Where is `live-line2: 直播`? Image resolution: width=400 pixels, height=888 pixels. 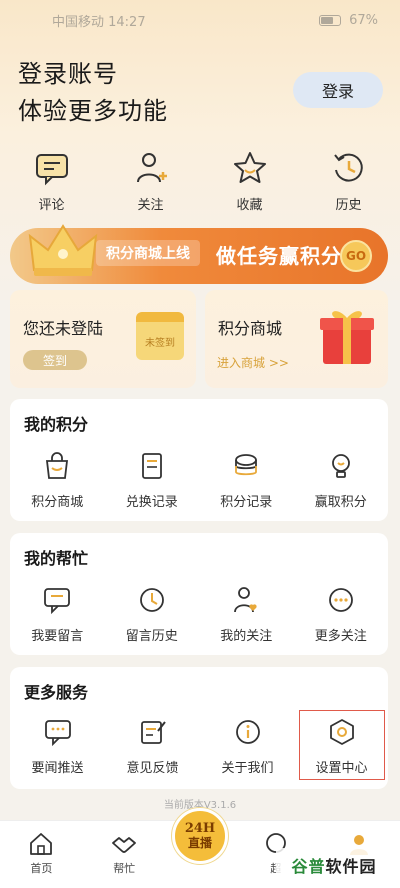
live-line2: 直播 is located at coordinates (199, 843).